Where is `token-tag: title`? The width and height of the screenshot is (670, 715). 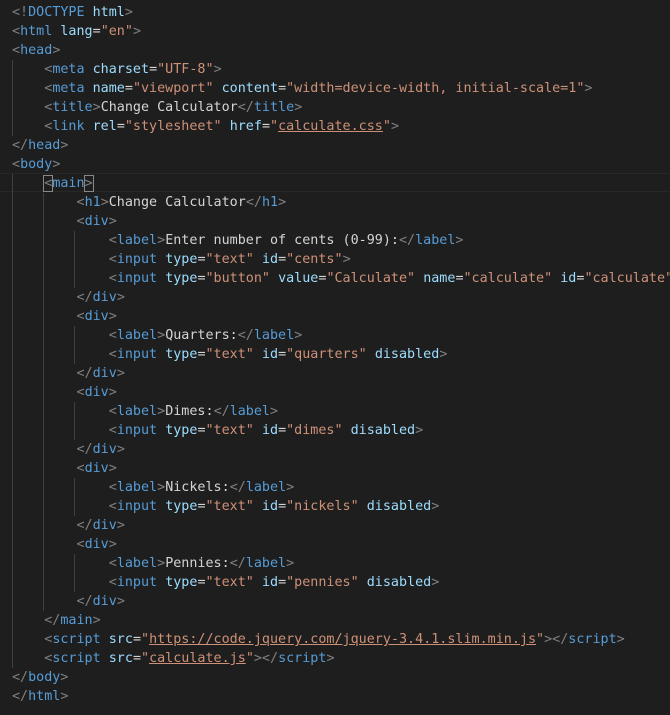 token-tag: title is located at coordinates (72, 107).